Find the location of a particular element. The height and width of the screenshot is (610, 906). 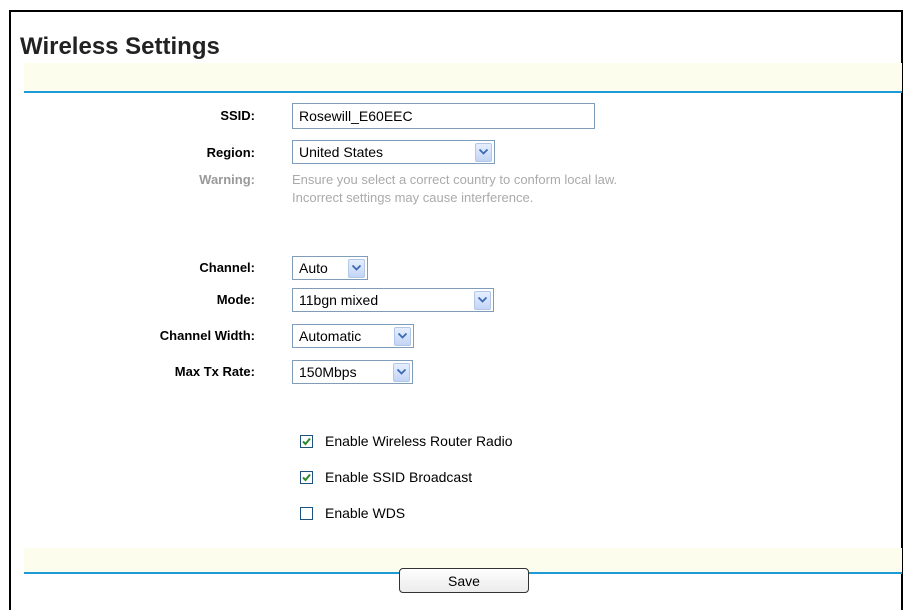

warning-label: Warning: is located at coordinates (227, 179).